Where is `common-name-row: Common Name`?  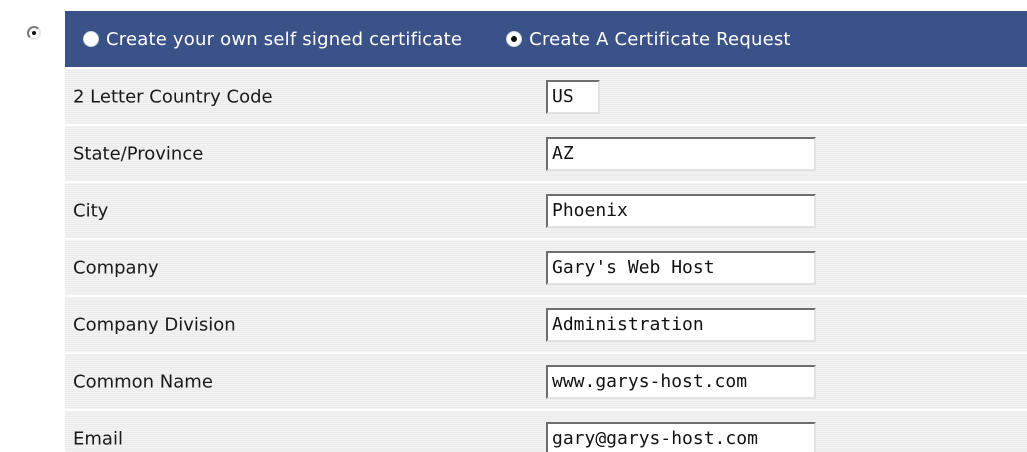 common-name-row: Common Name is located at coordinates (546, 381).